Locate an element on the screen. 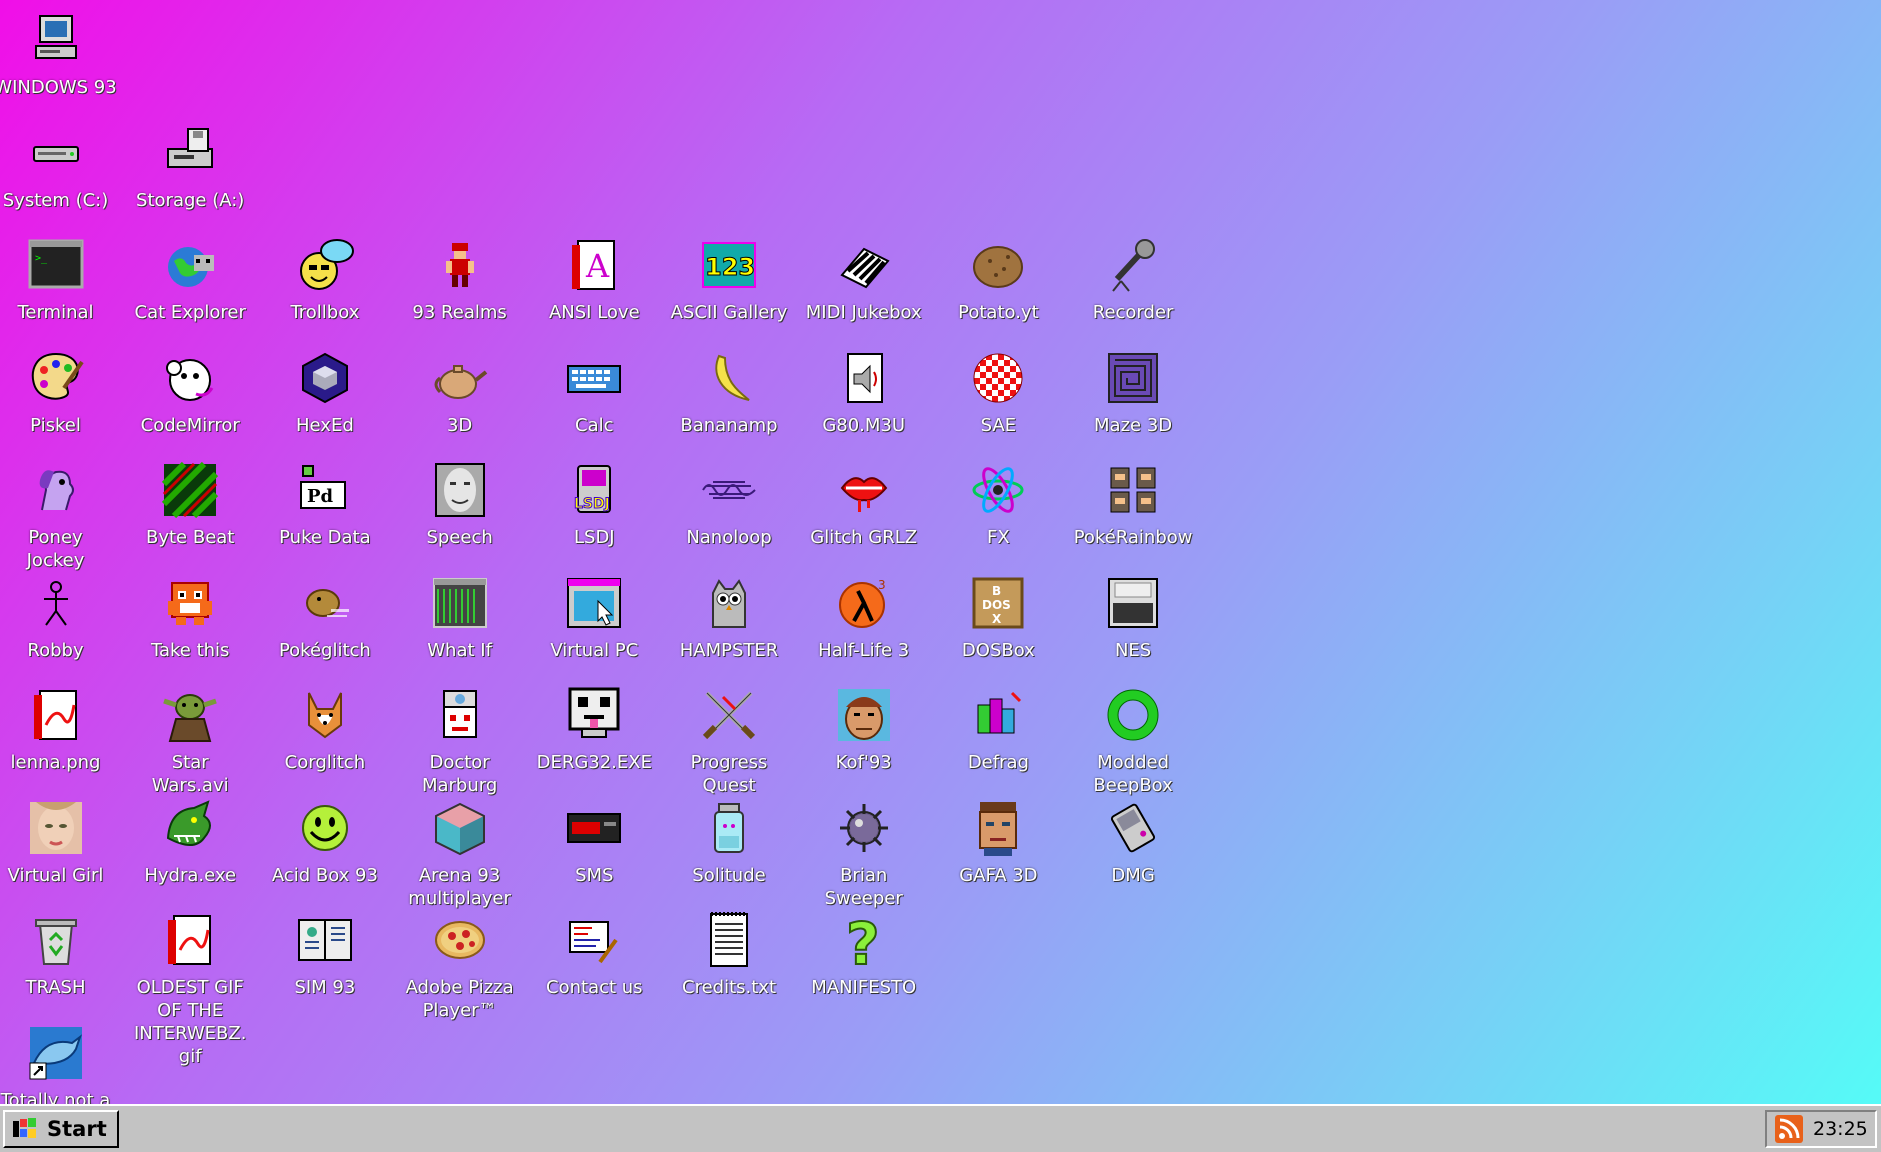 The width and height of the screenshot is (1881, 1152). desktop-icon-sae: SAE is located at coordinates (998, 398).